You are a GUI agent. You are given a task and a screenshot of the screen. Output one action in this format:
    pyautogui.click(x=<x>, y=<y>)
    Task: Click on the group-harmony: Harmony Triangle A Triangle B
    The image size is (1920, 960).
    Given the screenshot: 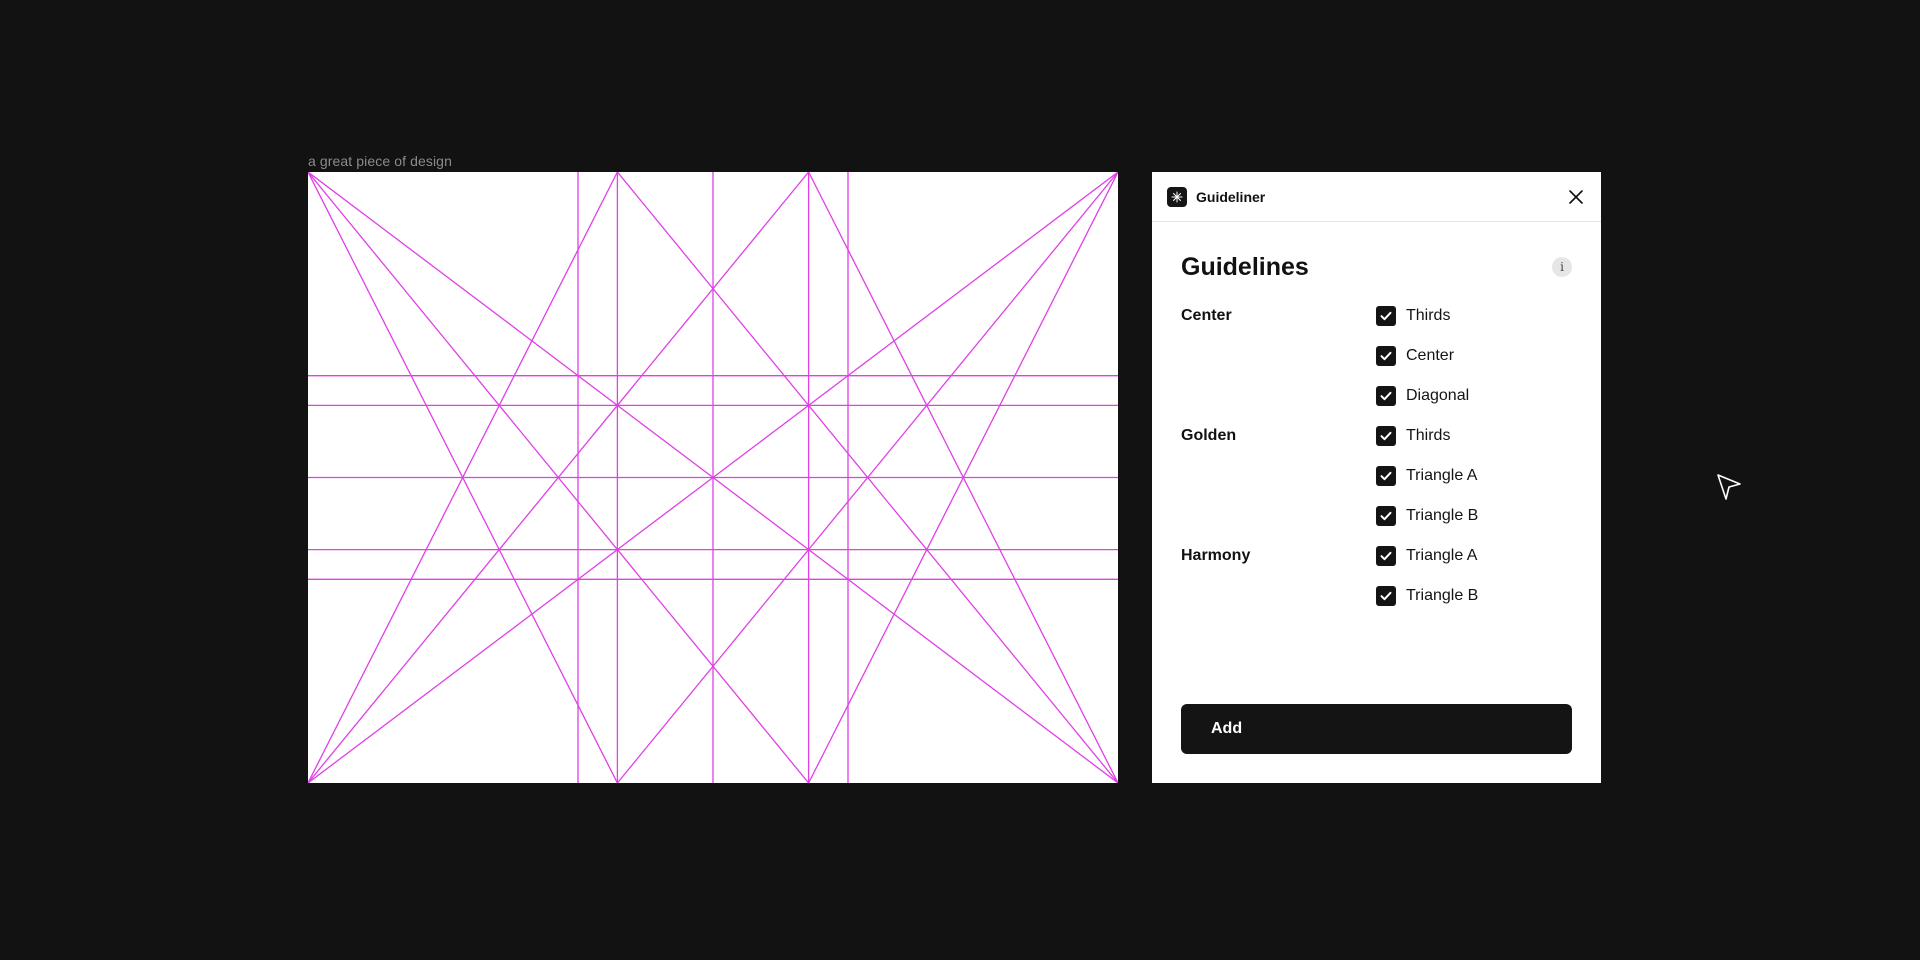 What is the action you would take?
    pyautogui.click(x=1376, y=576)
    